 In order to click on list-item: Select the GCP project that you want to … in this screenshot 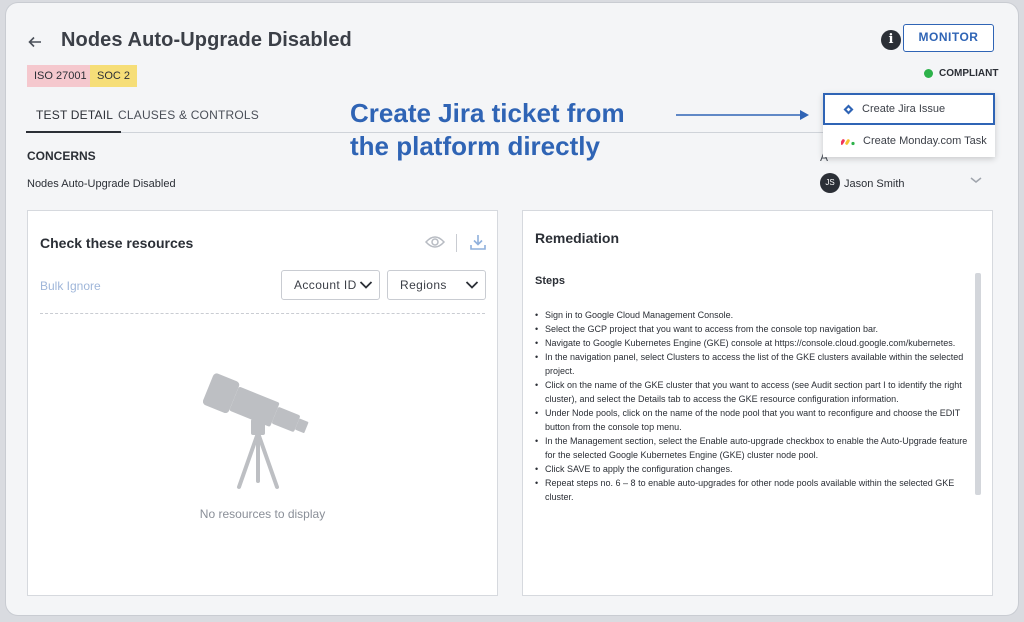, I will do `click(755, 329)`.